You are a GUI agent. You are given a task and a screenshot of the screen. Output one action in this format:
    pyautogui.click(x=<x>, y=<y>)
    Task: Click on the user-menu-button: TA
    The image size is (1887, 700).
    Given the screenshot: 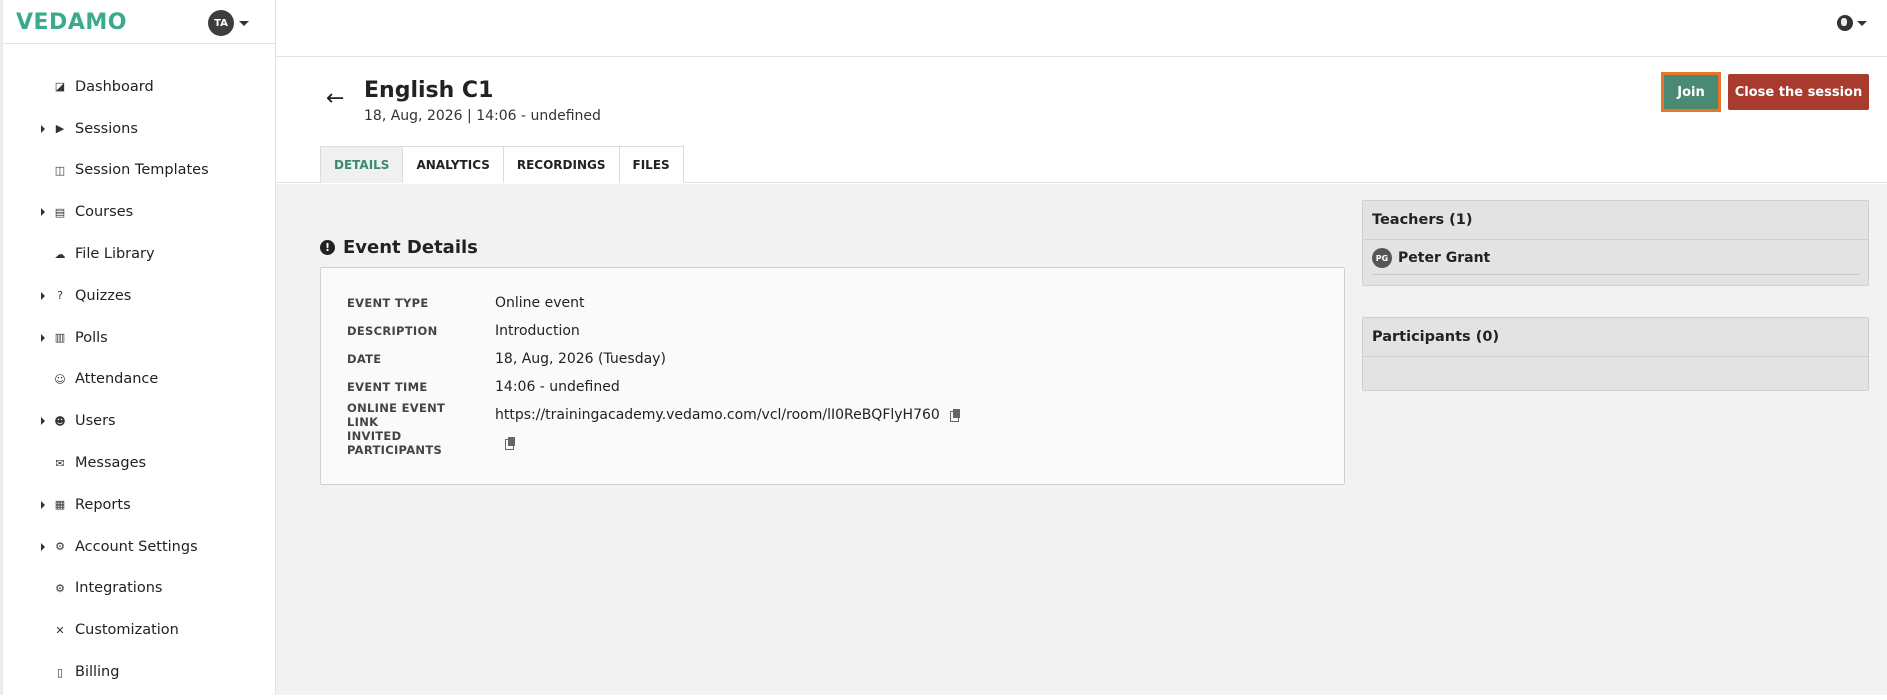 What is the action you would take?
    pyautogui.click(x=228, y=23)
    